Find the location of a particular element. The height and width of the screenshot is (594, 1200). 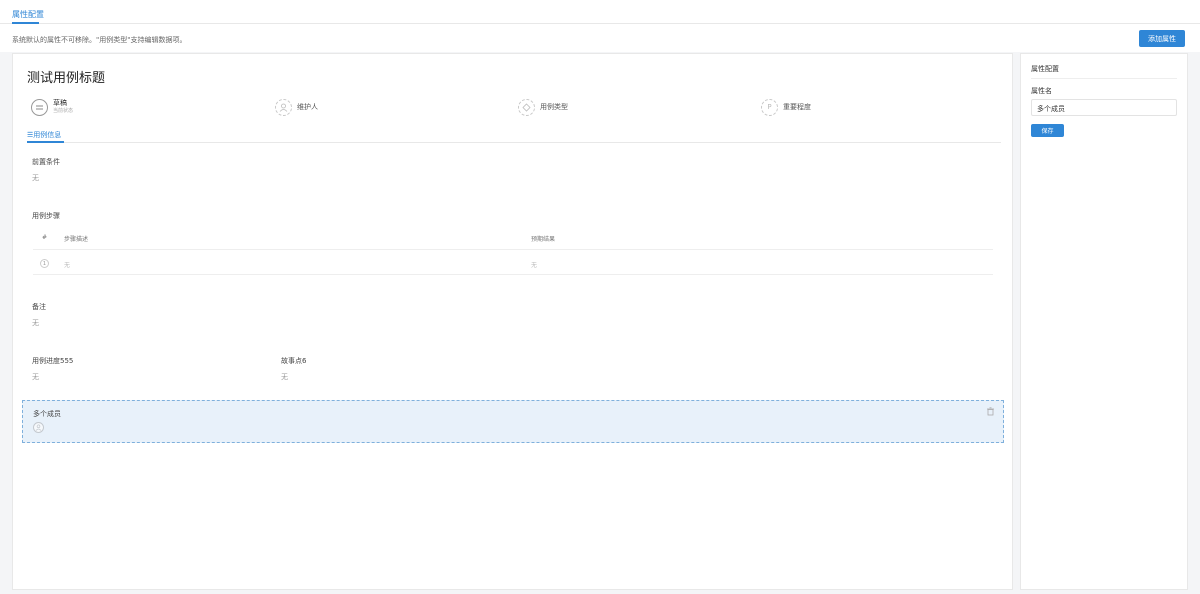

meta-priority: P 重要程度 is located at coordinates (786, 107).